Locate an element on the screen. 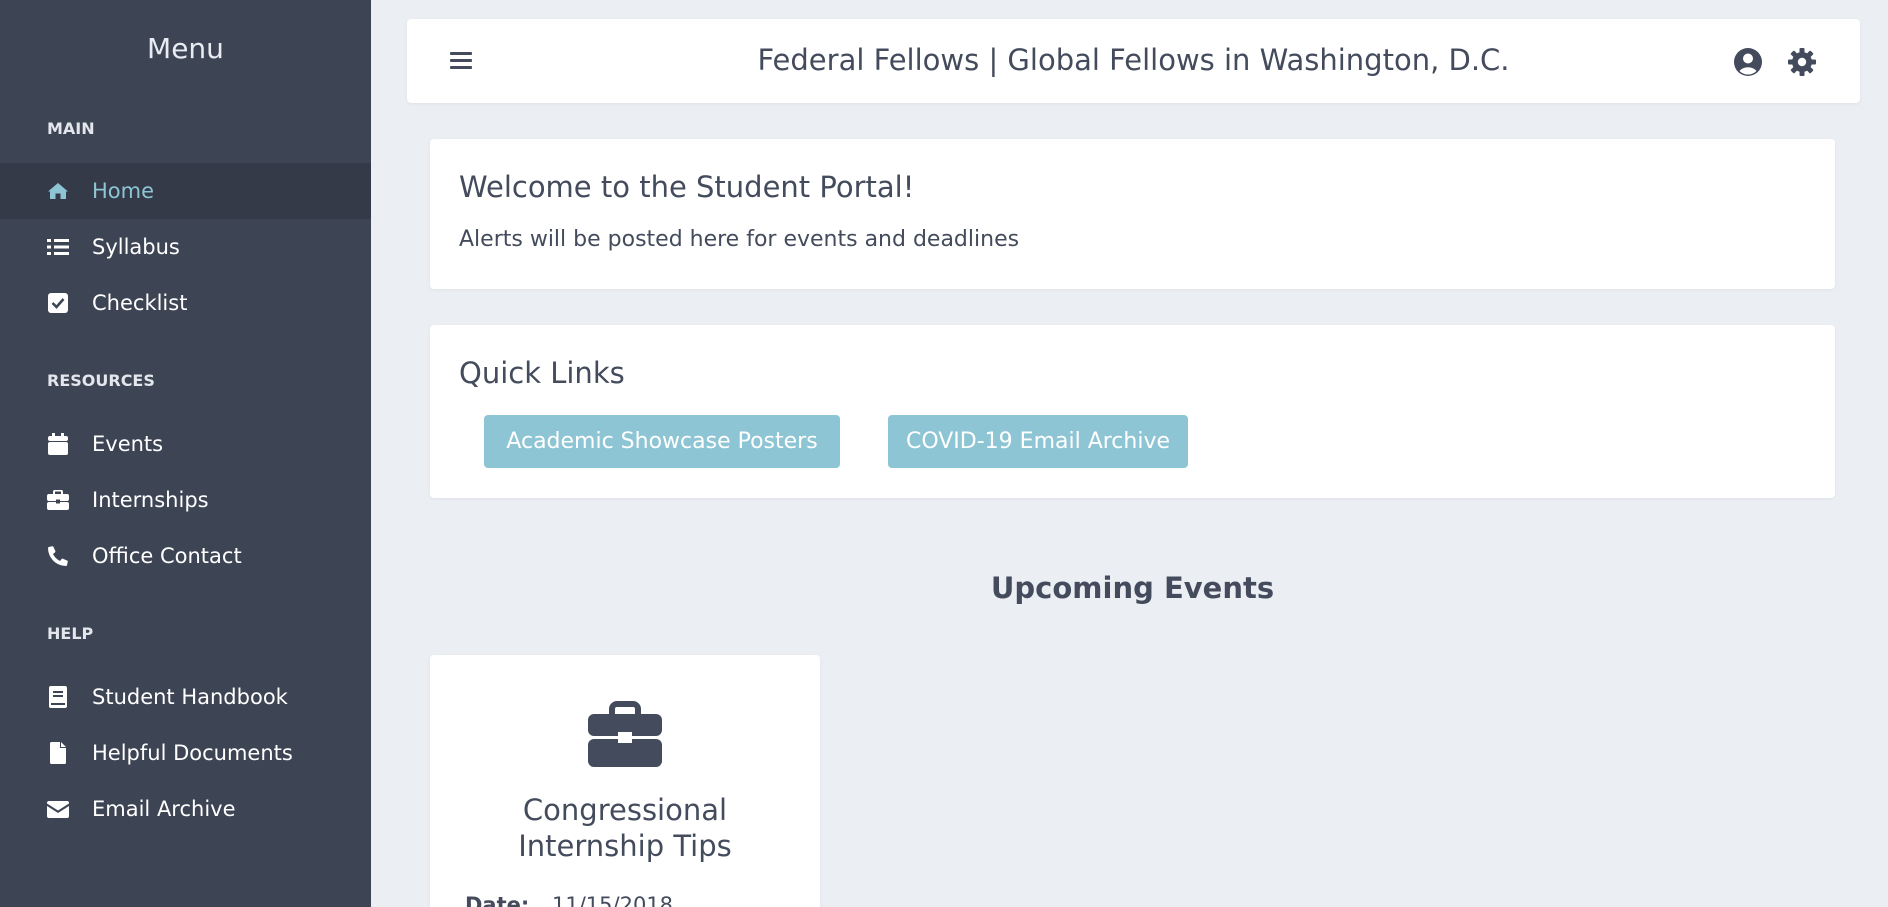  event-title: Congressional Internship Tips is located at coordinates (625, 828).